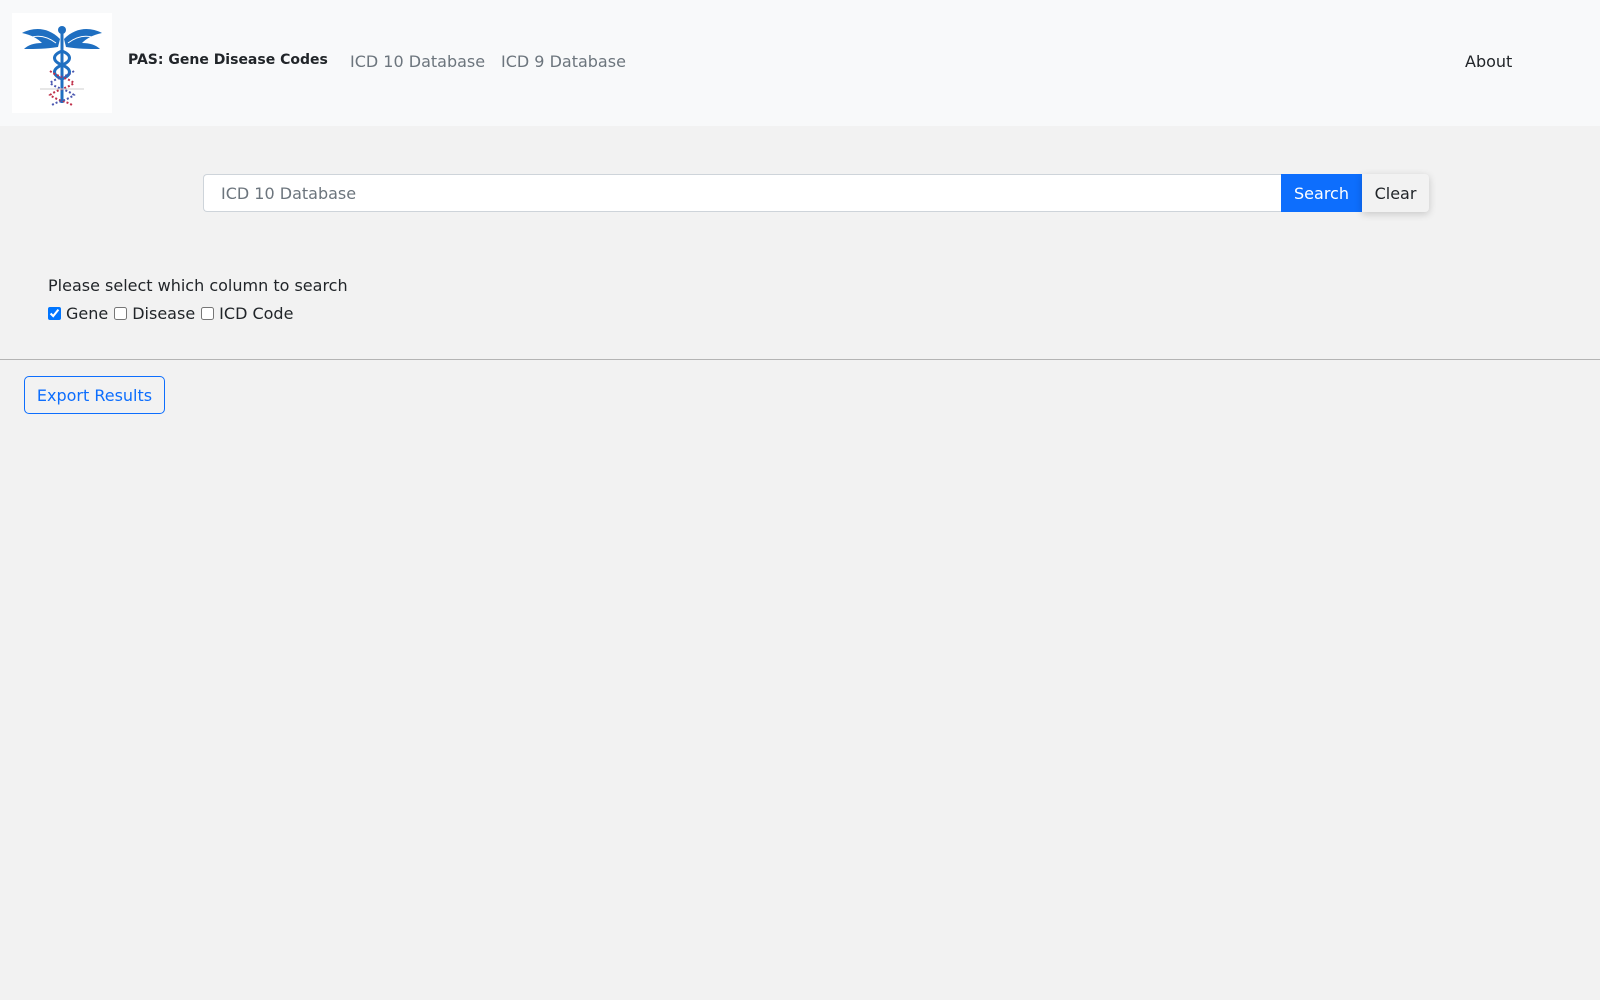 The height and width of the screenshot is (1000, 1600). I want to click on checkbox-disease, so click(121, 313).